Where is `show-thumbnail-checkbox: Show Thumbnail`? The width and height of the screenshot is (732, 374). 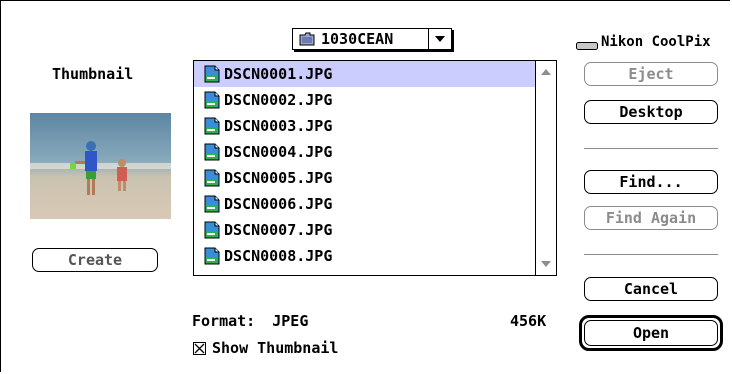
show-thumbnail-checkbox: Show Thumbnail is located at coordinates (265, 348).